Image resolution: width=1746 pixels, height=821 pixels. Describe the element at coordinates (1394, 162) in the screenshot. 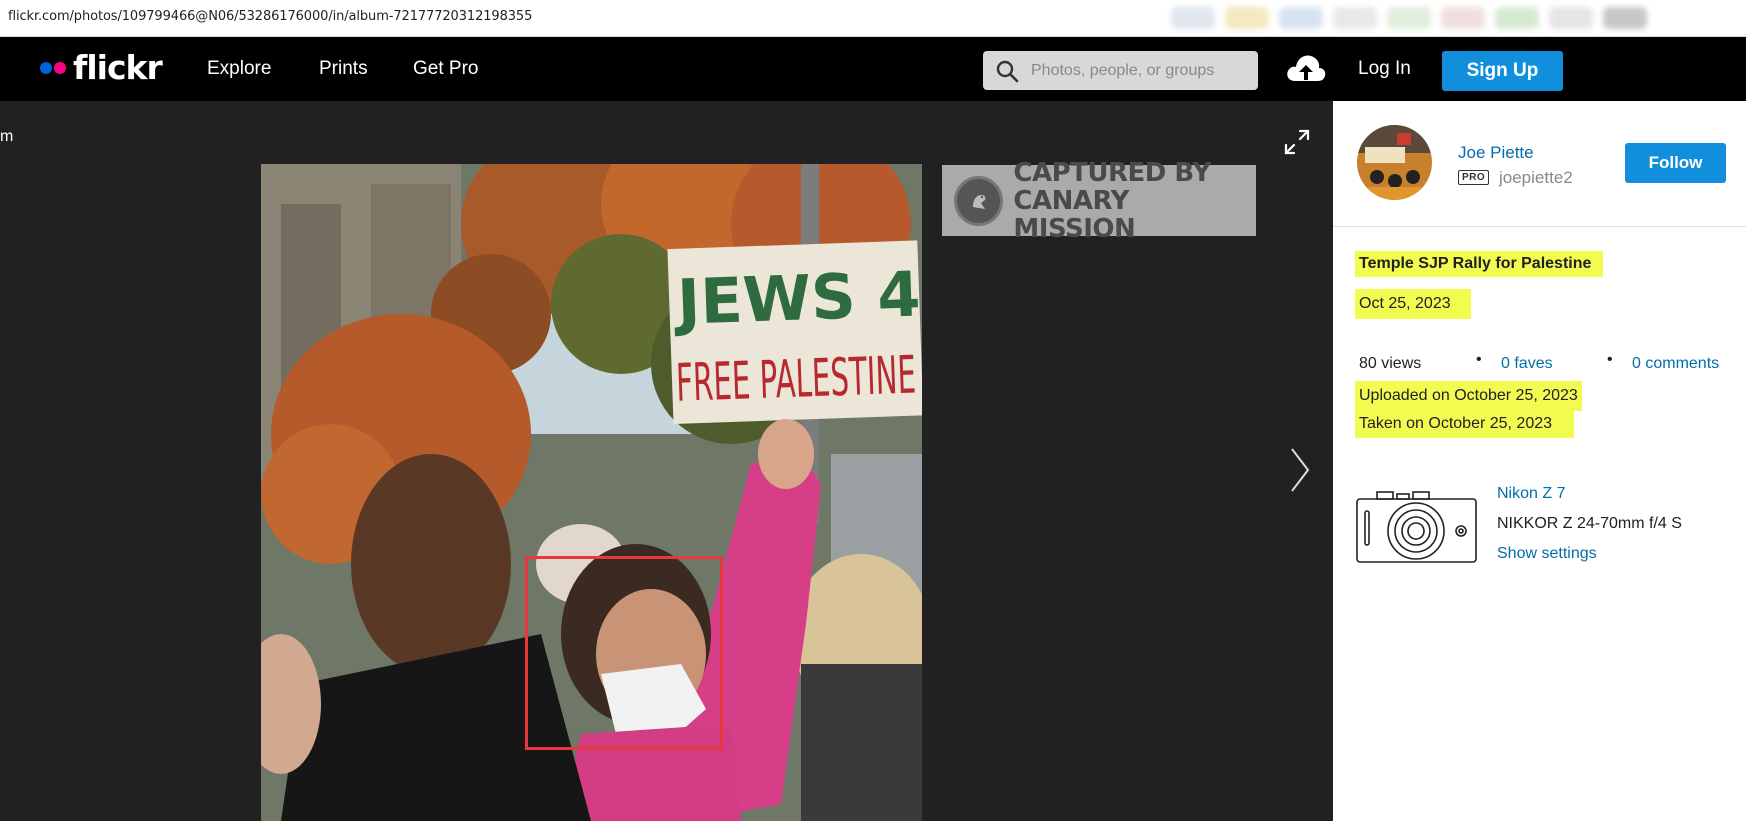

I see `author-avatar` at that location.